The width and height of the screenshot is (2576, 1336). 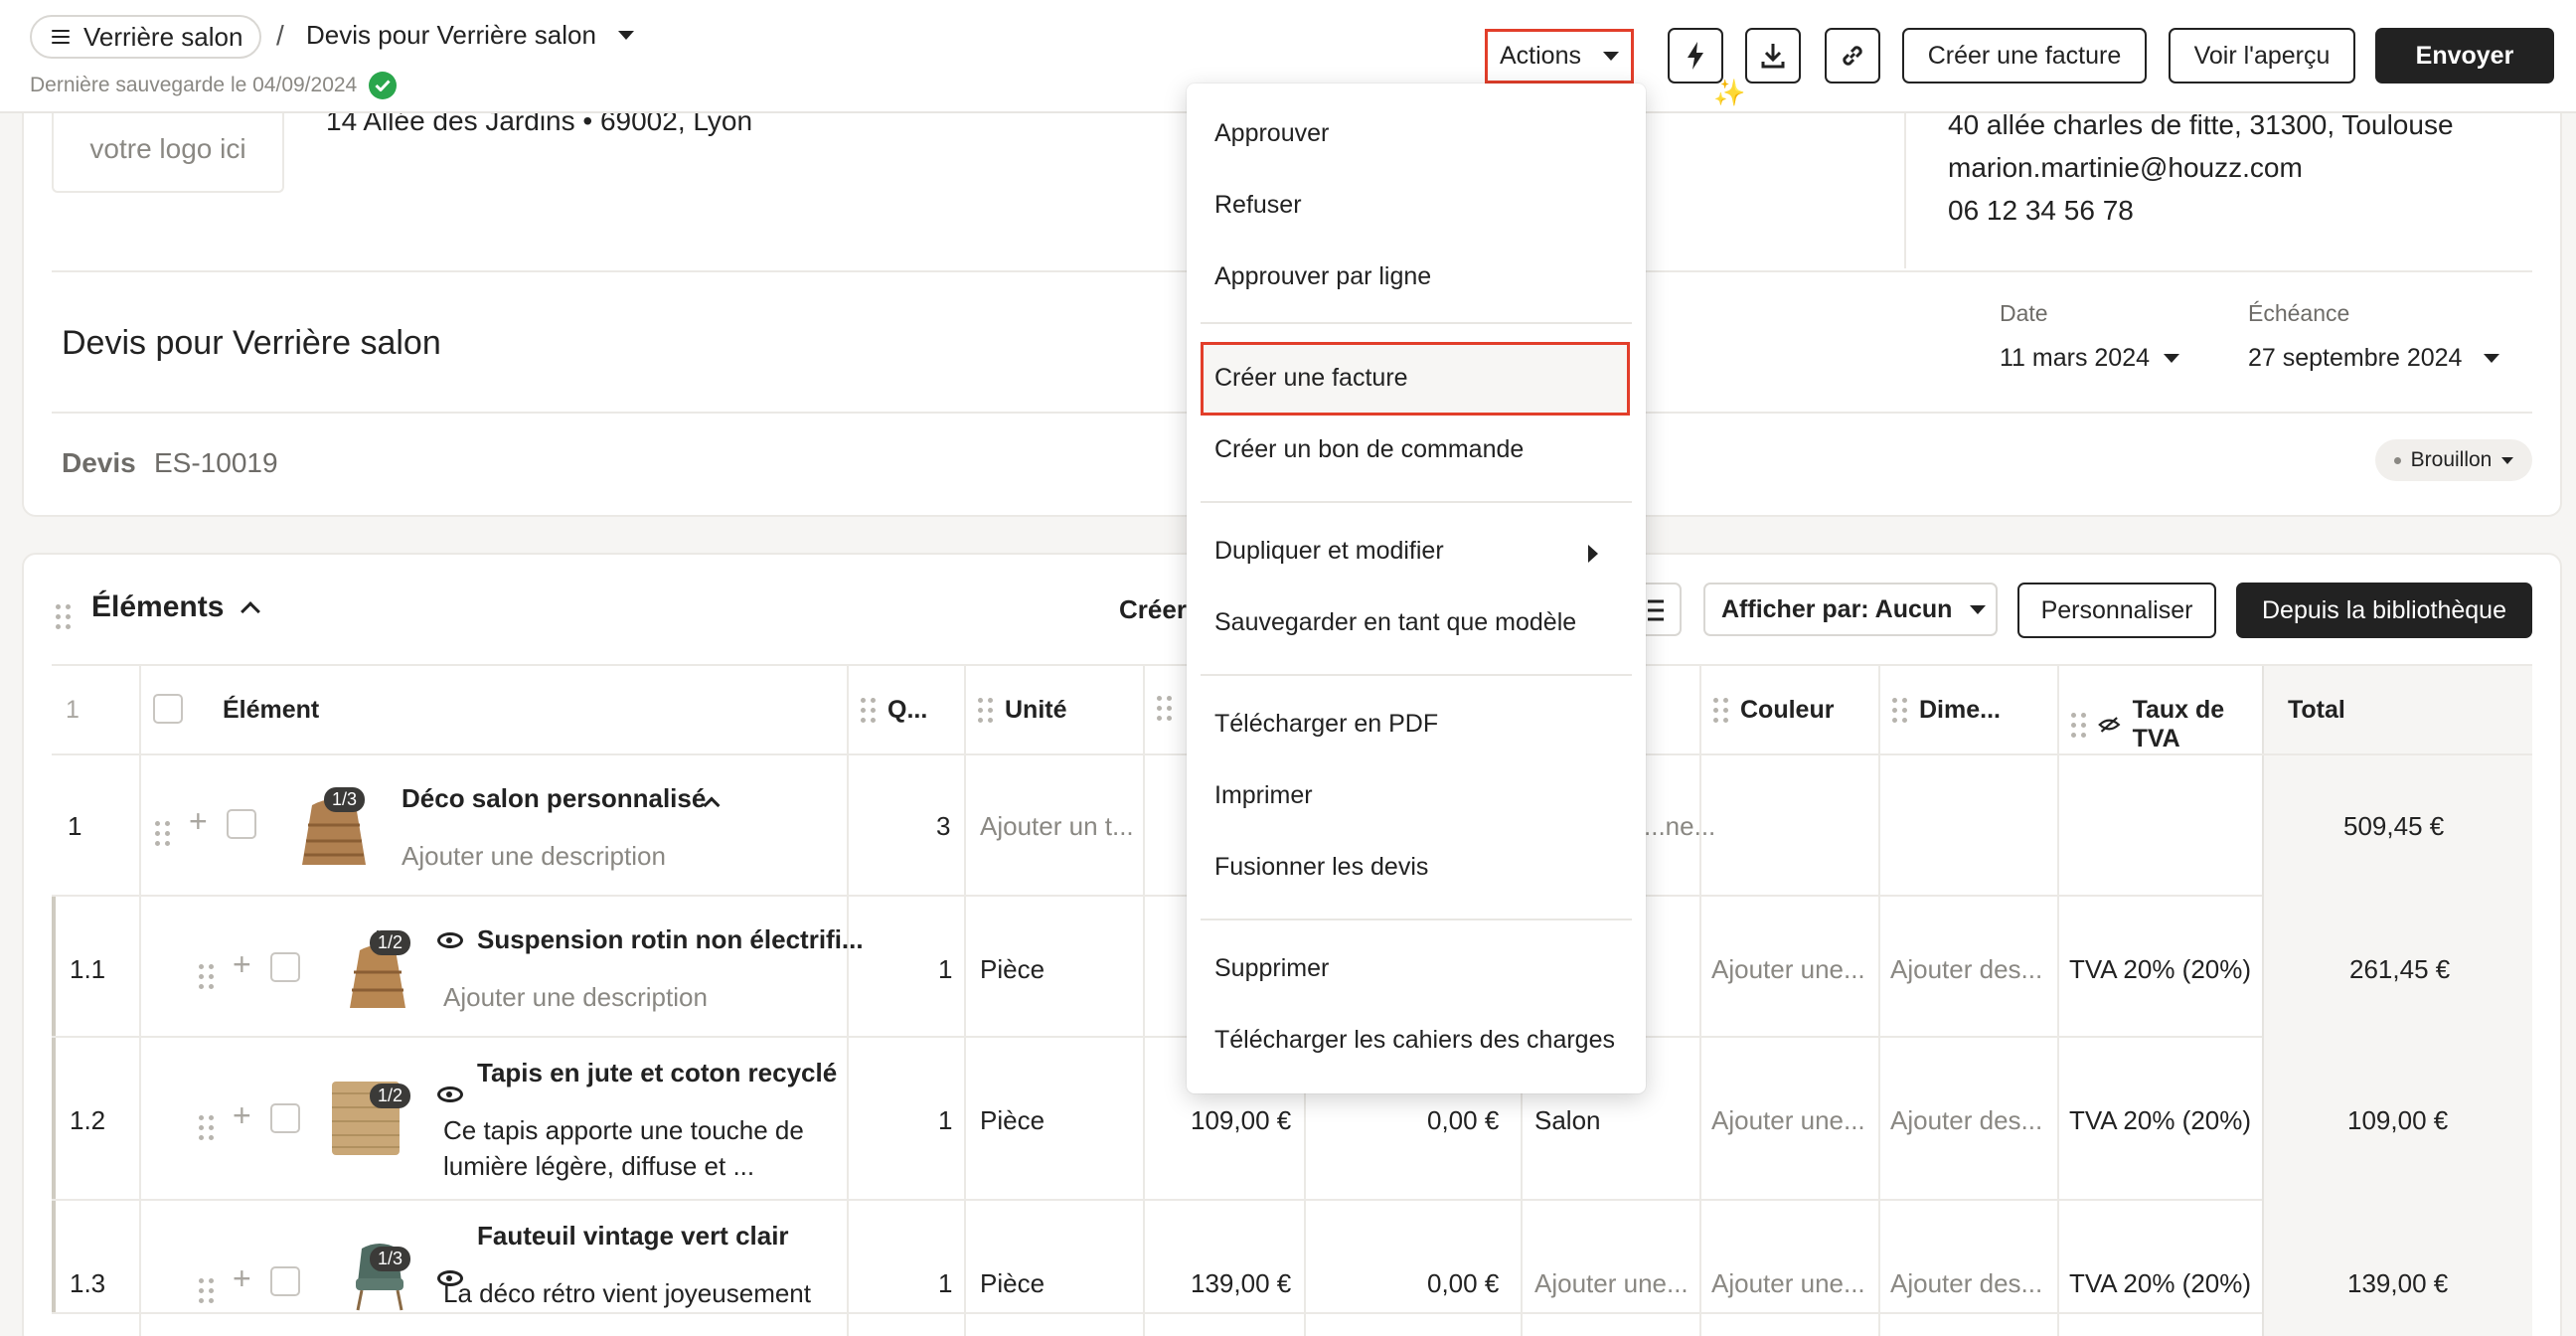 What do you see at coordinates (554, 798) in the screenshot?
I see `item-name: Déco salon personnalisé` at bounding box center [554, 798].